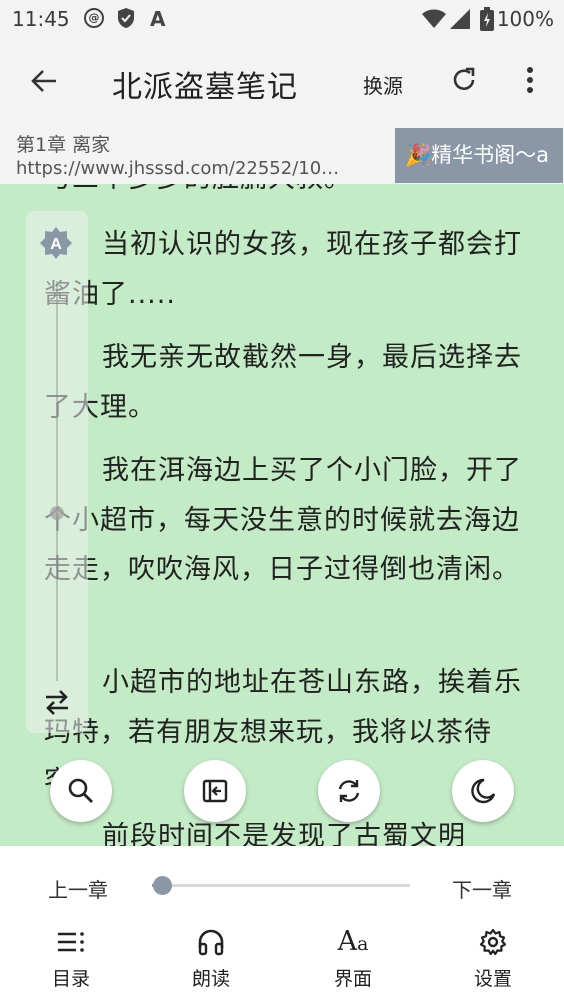 This screenshot has height=1004, width=564. What do you see at coordinates (158, 19) in the screenshot?
I see `a-icon: A` at bounding box center [158, 19].